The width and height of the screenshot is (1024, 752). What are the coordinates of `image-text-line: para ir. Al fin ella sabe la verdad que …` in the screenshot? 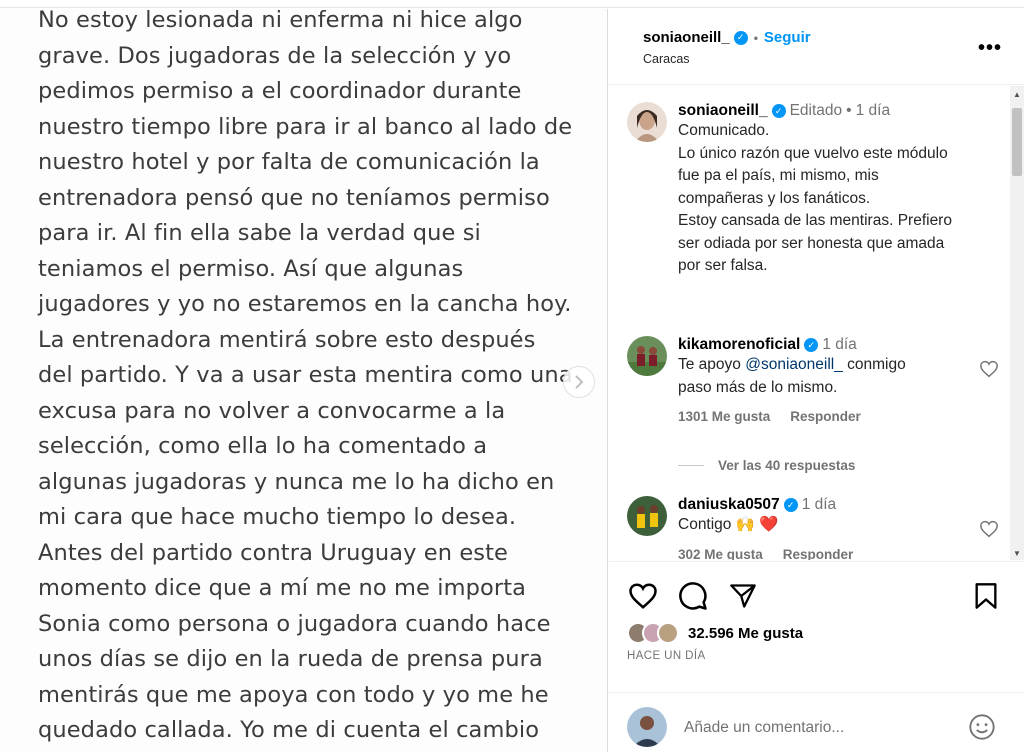 It's located at (259, 233).